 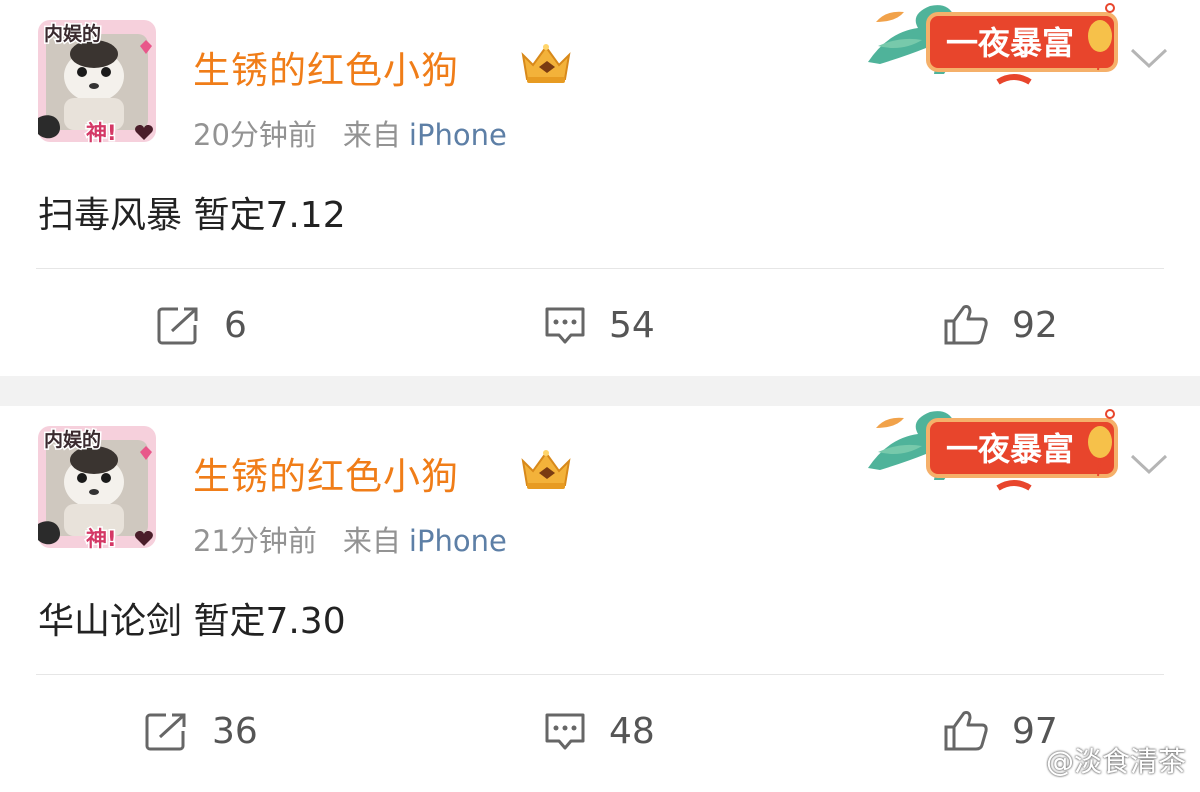 I want to click on comment-count: 48, so click(x=632, y=731).